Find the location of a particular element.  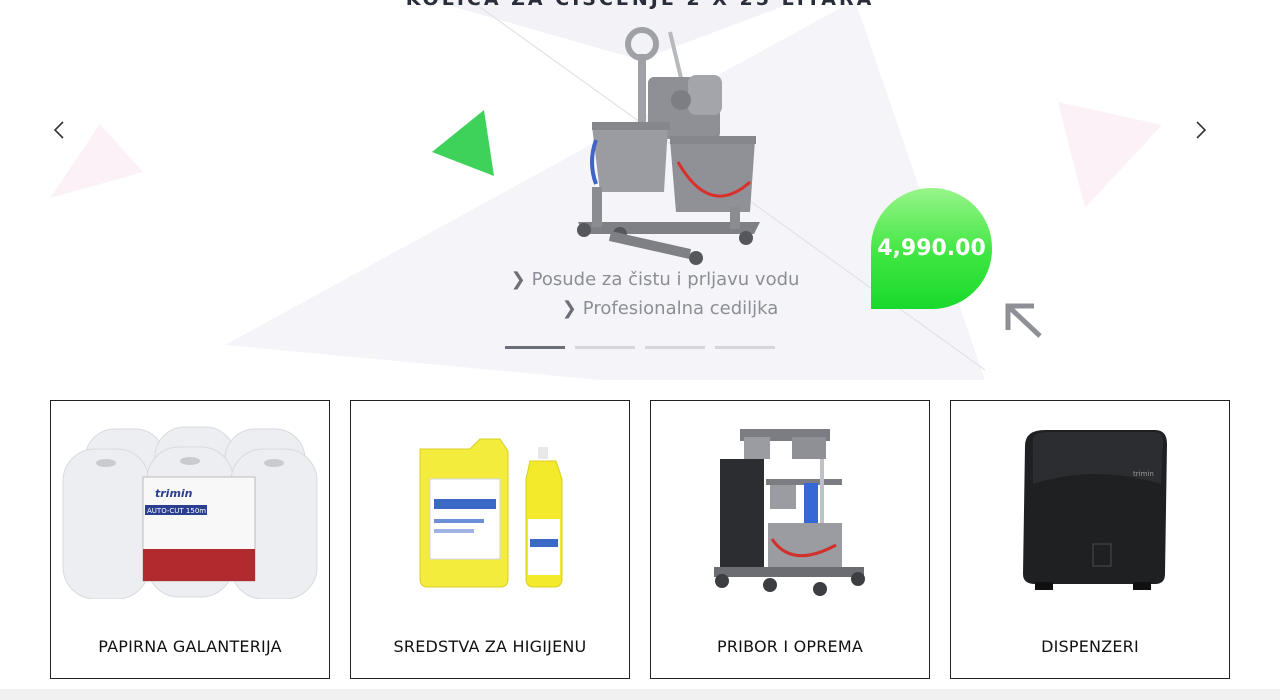

category-label: SREDSTVA ZA HIGIJENU is located at coordinates (490, 646).